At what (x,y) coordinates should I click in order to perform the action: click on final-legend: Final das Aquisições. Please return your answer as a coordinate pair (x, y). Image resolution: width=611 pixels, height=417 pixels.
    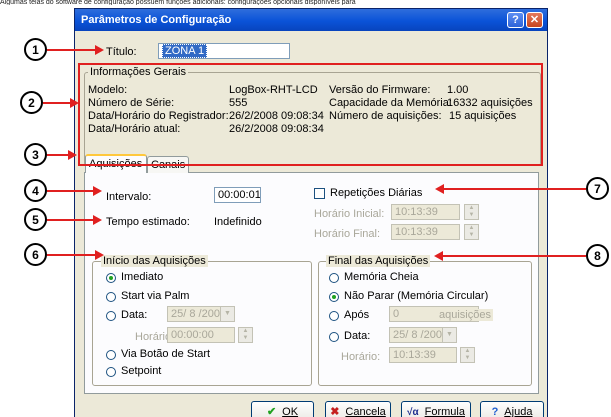
    Looking at the image, I should click on (378, 261).